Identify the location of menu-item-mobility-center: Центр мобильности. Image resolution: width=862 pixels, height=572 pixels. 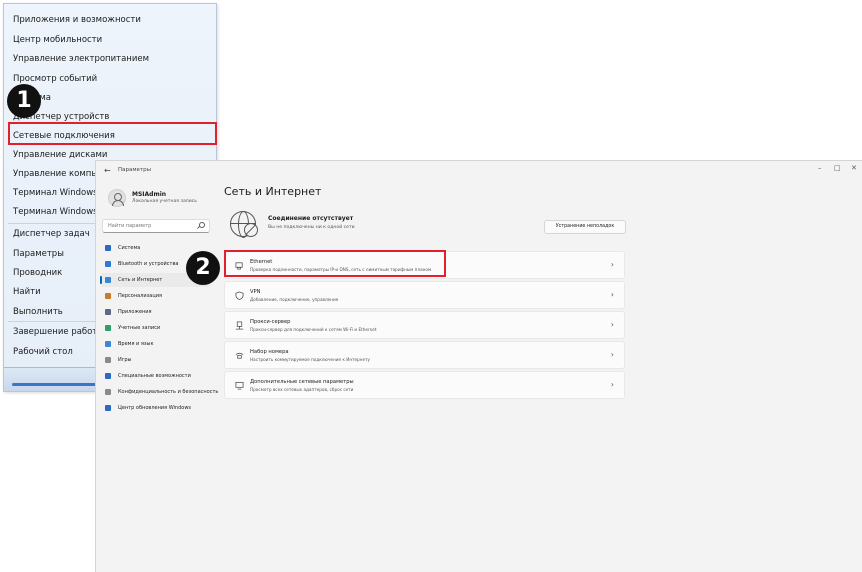
(110, 40).